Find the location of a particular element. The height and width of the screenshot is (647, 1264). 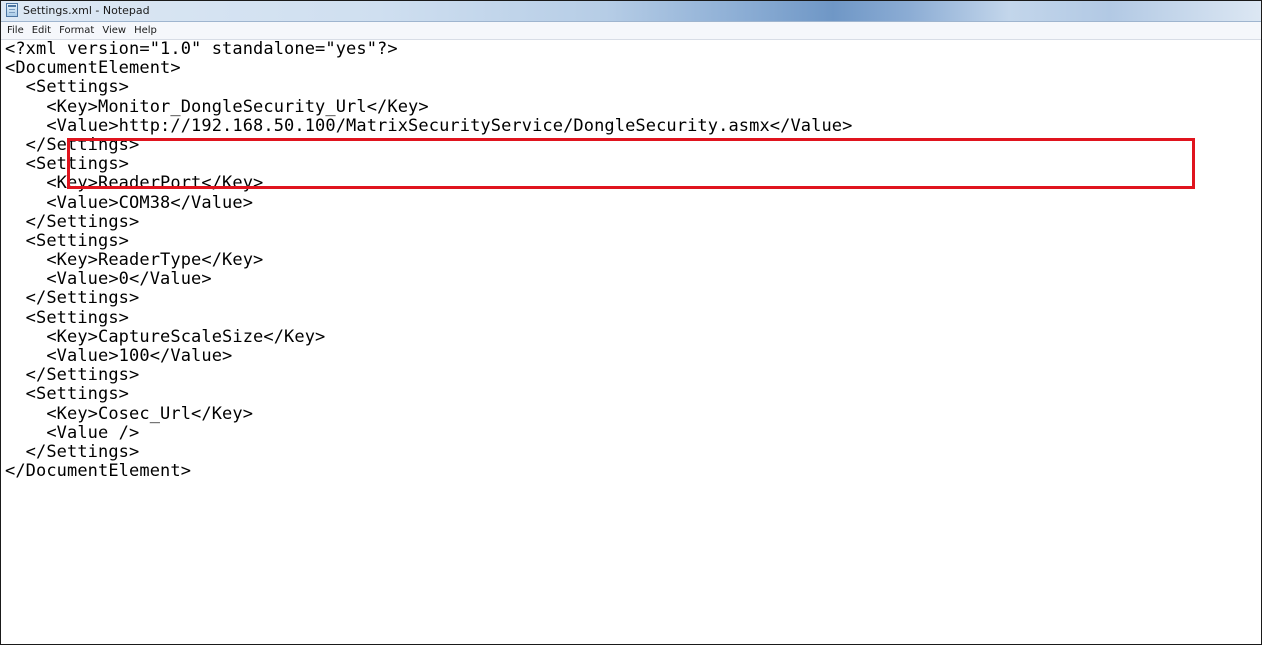

code-line: <Key>ReaderType</Key> is located at coordinates (134, 260).